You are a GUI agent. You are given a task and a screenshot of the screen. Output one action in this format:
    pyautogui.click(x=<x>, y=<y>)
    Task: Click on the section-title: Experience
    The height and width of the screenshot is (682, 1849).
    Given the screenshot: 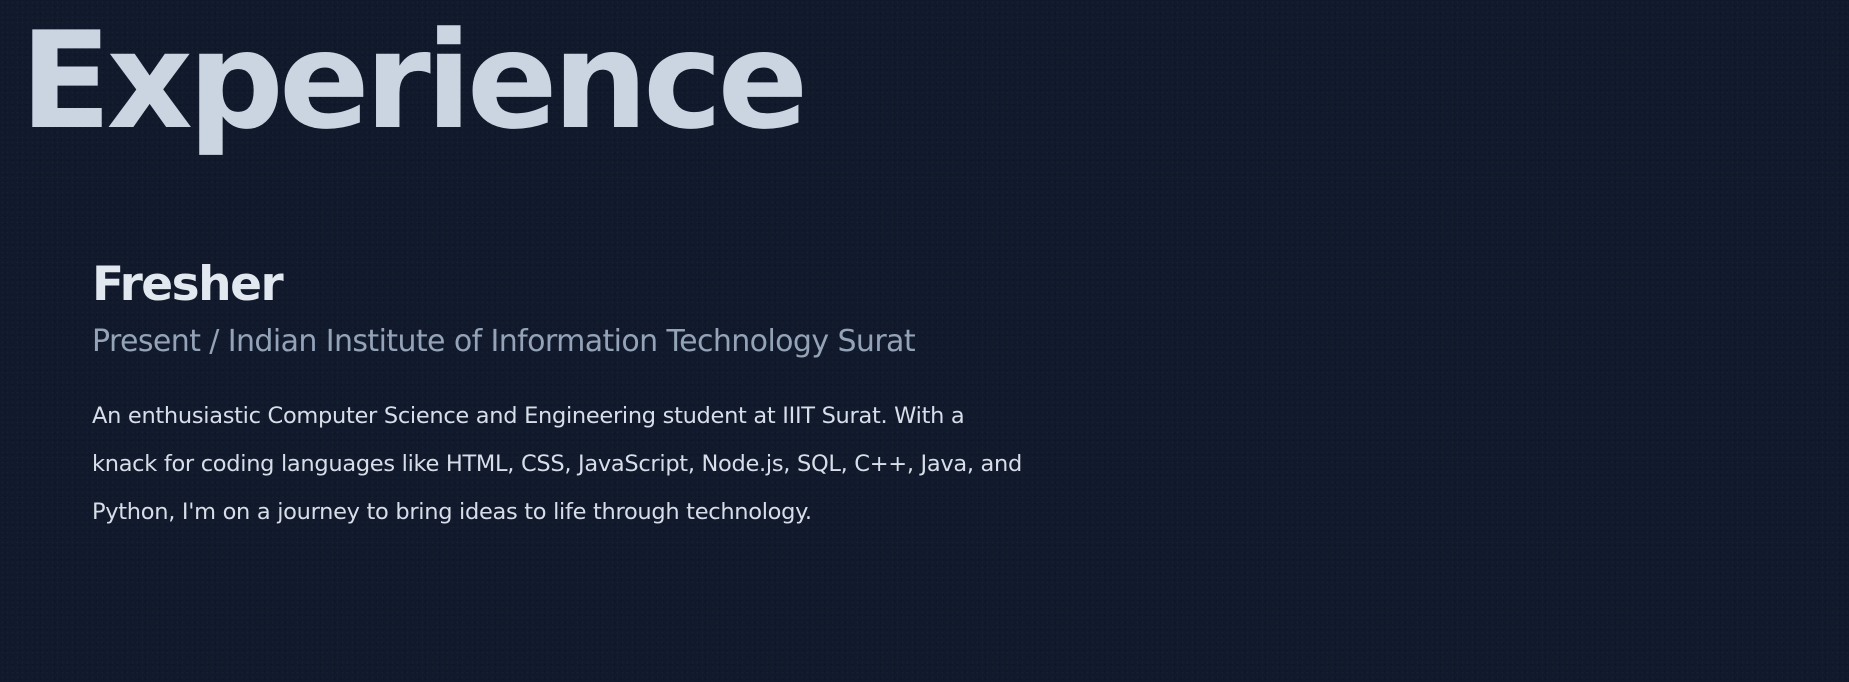 What is the action you would take?
    pyautogui.click(x=414, y=81)
    